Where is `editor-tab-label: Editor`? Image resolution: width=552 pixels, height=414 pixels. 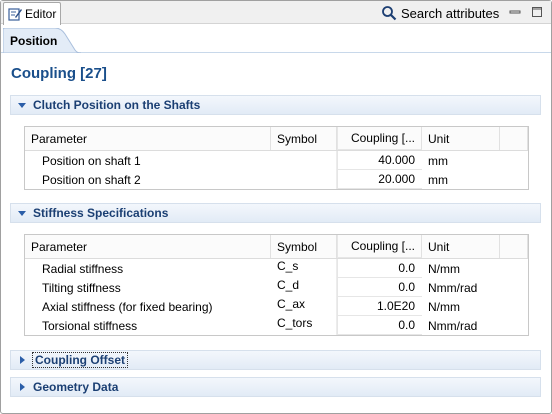 editor-tab-label: Editor is located at coordinates (41, 14).